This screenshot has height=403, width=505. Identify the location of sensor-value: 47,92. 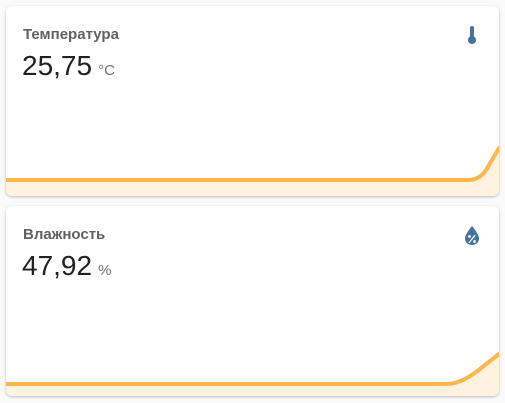
(57, 265).